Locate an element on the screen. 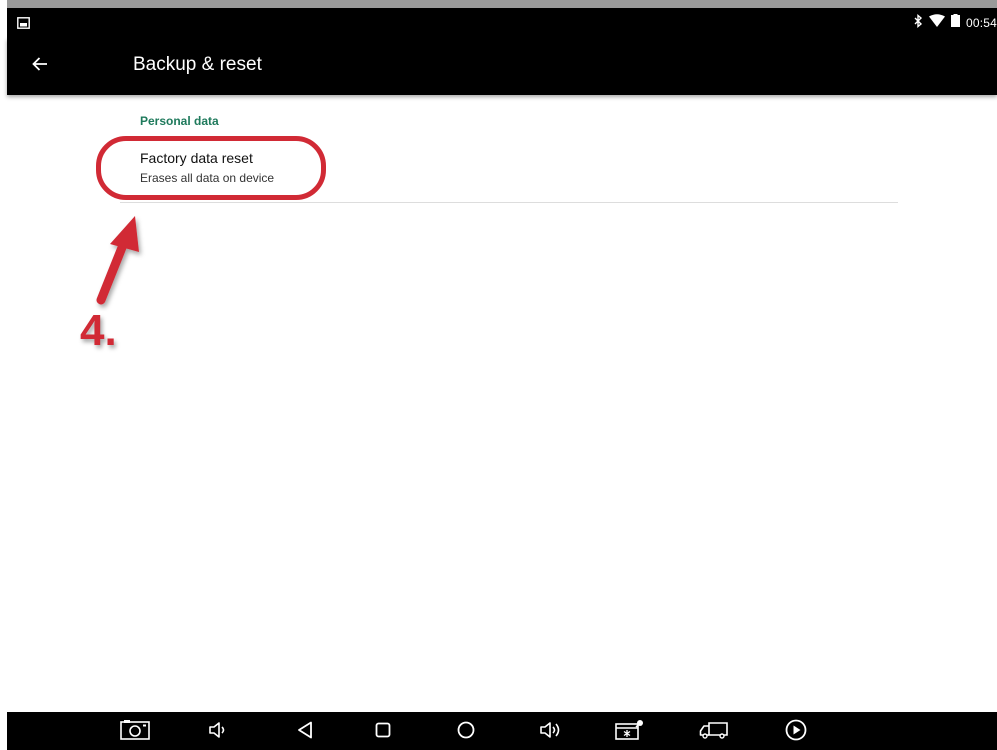 This screenshot has height=750, width=997. play-button is located at coordinates (796, 732).